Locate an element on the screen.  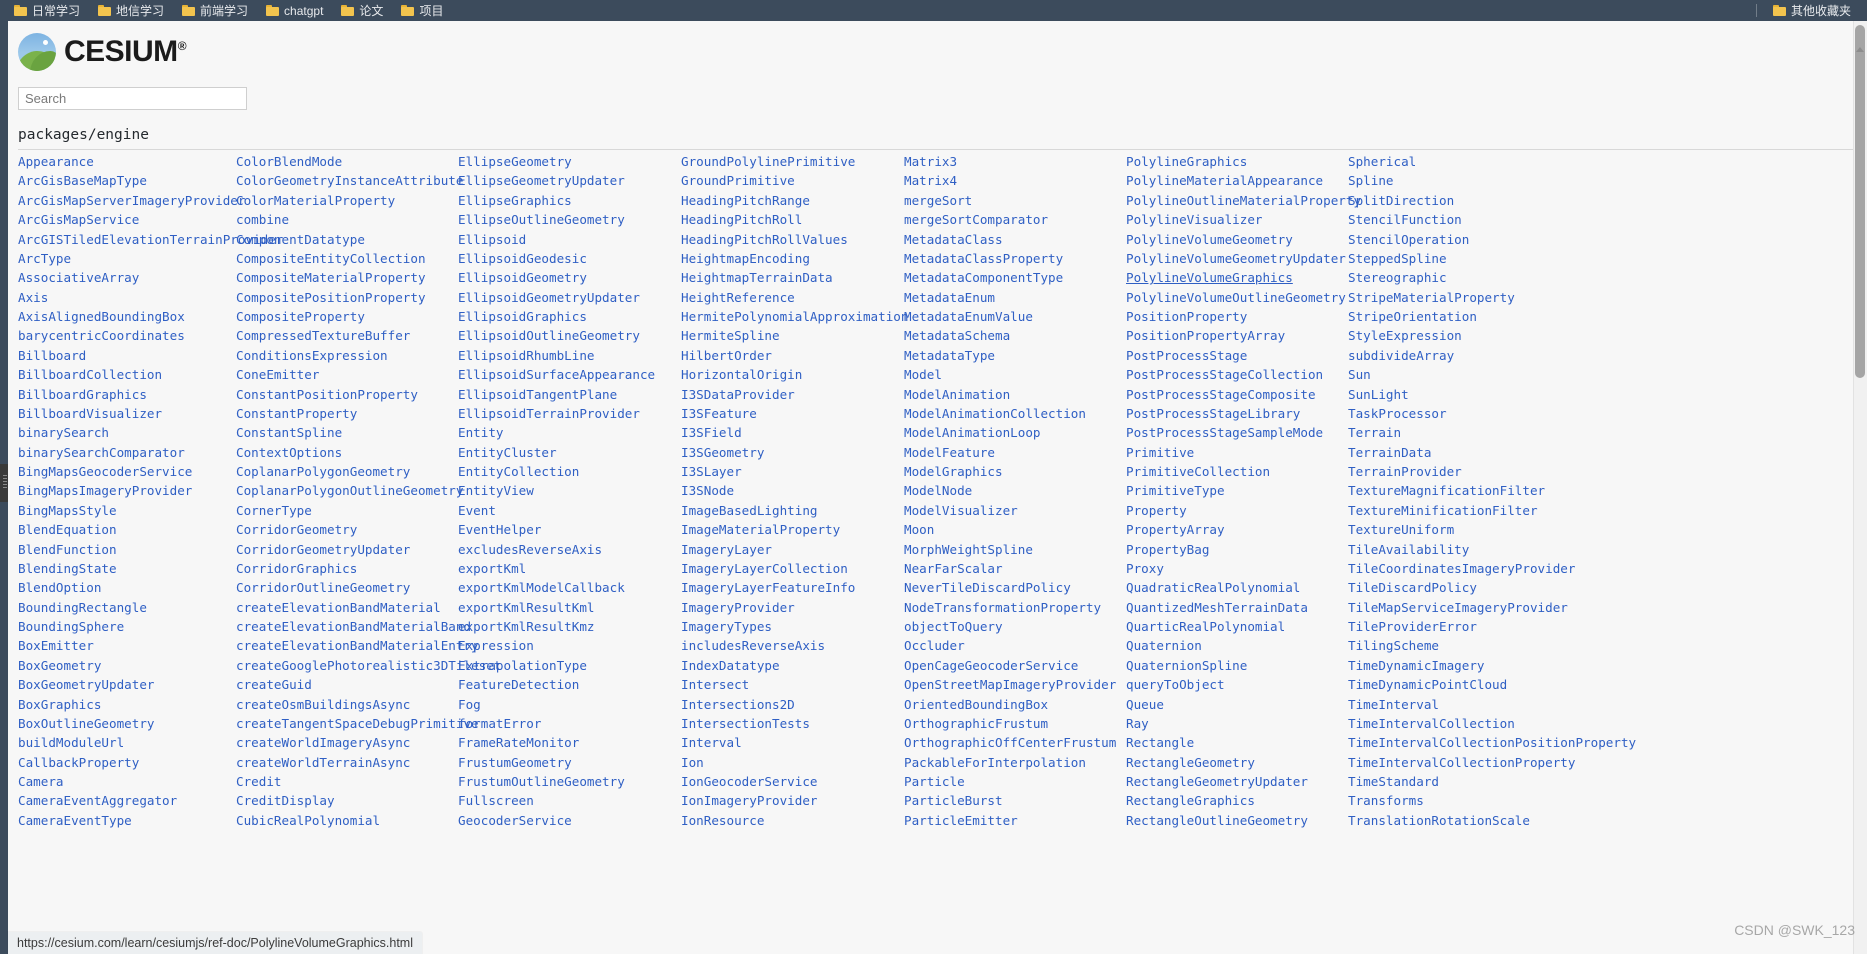
api-link: ExtrapolationType is located at coordinates (578, 665).